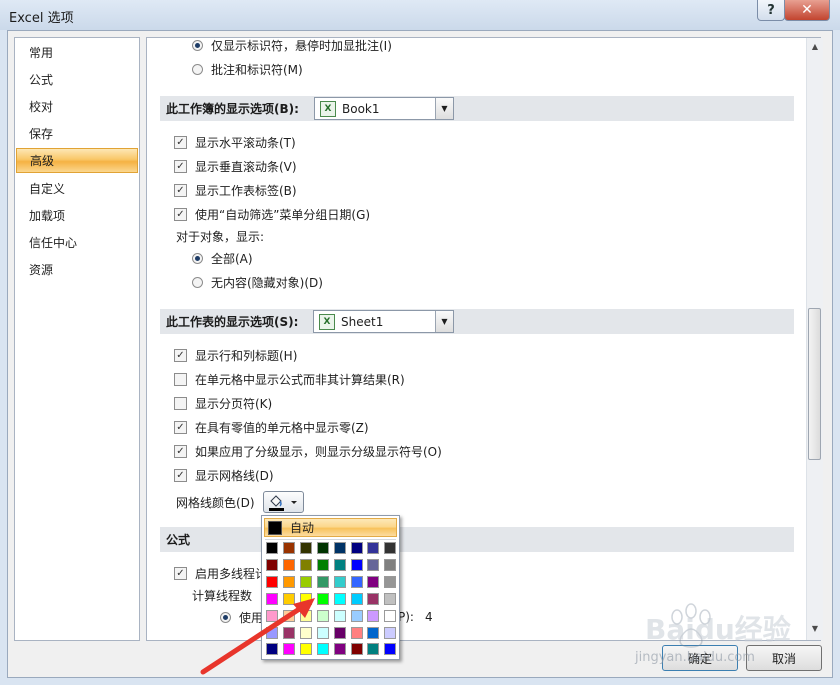 The height and width of the screenshot is (685, 840). Describe the element at coordinates (815, 629) in the screenshot. I see `scroll-down-icon: ▼` at that location.